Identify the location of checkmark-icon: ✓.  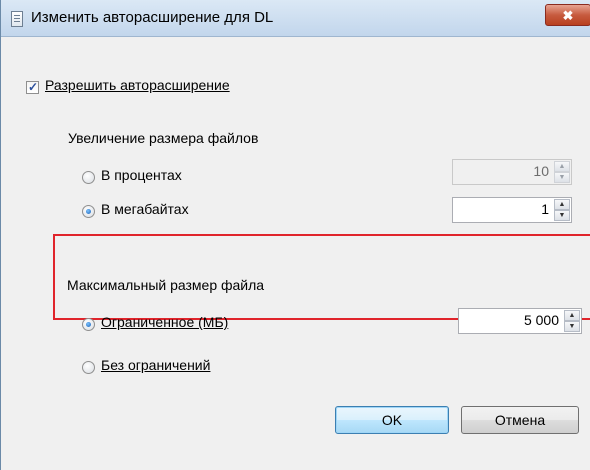
(33, 87).